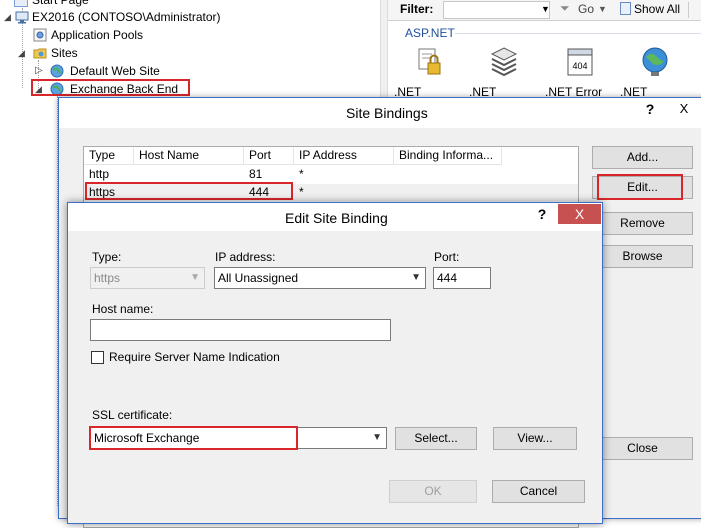 This screenshot has height=528, width=701. I want to click on type-value: https, so click(107, 278).